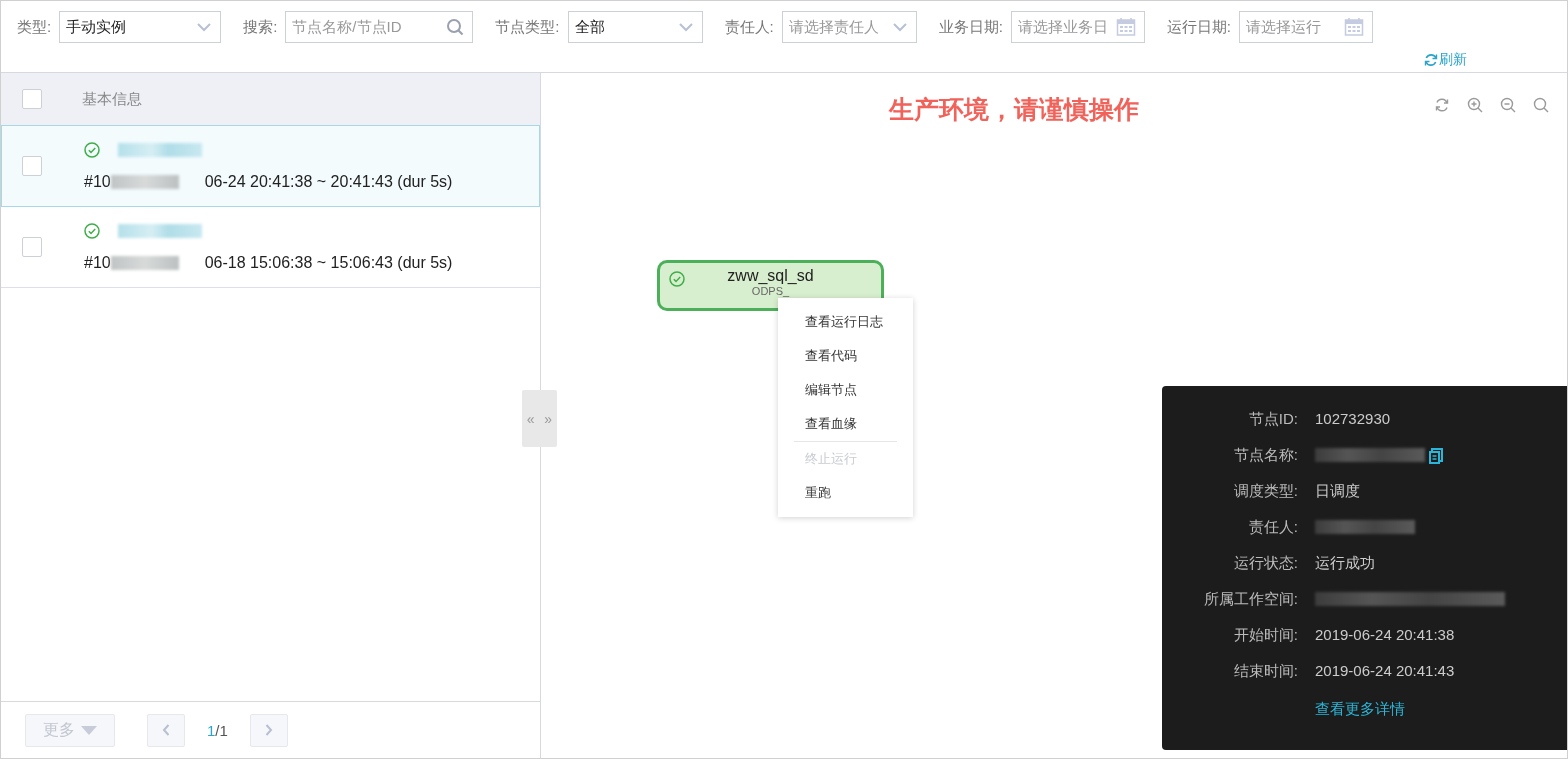  I want to click on page-indicator: 1/1, so click(217, 730).